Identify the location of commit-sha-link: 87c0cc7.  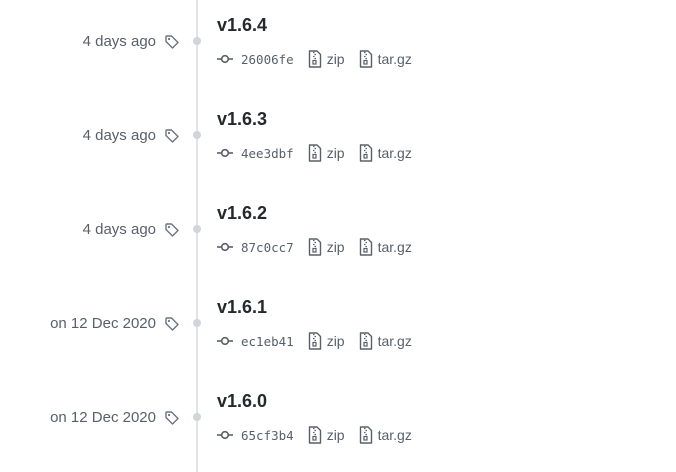
(267, 247).